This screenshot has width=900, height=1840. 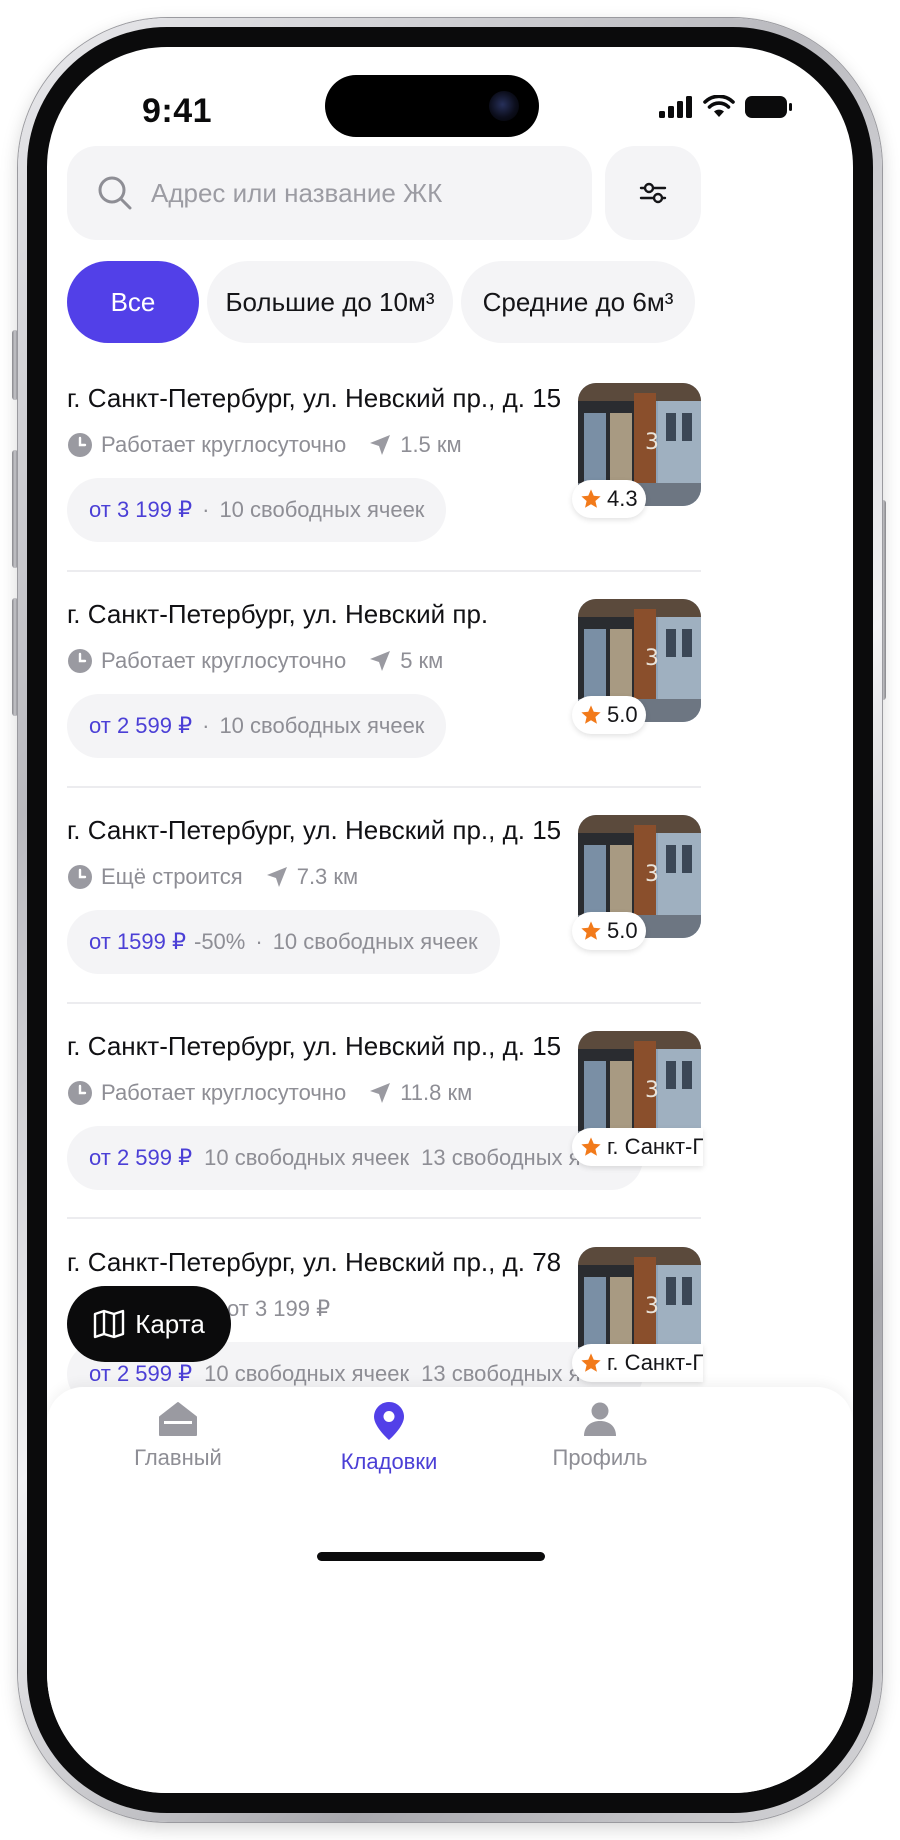 I want to click on tab-home: Главный, so click(x=178, y=1436).